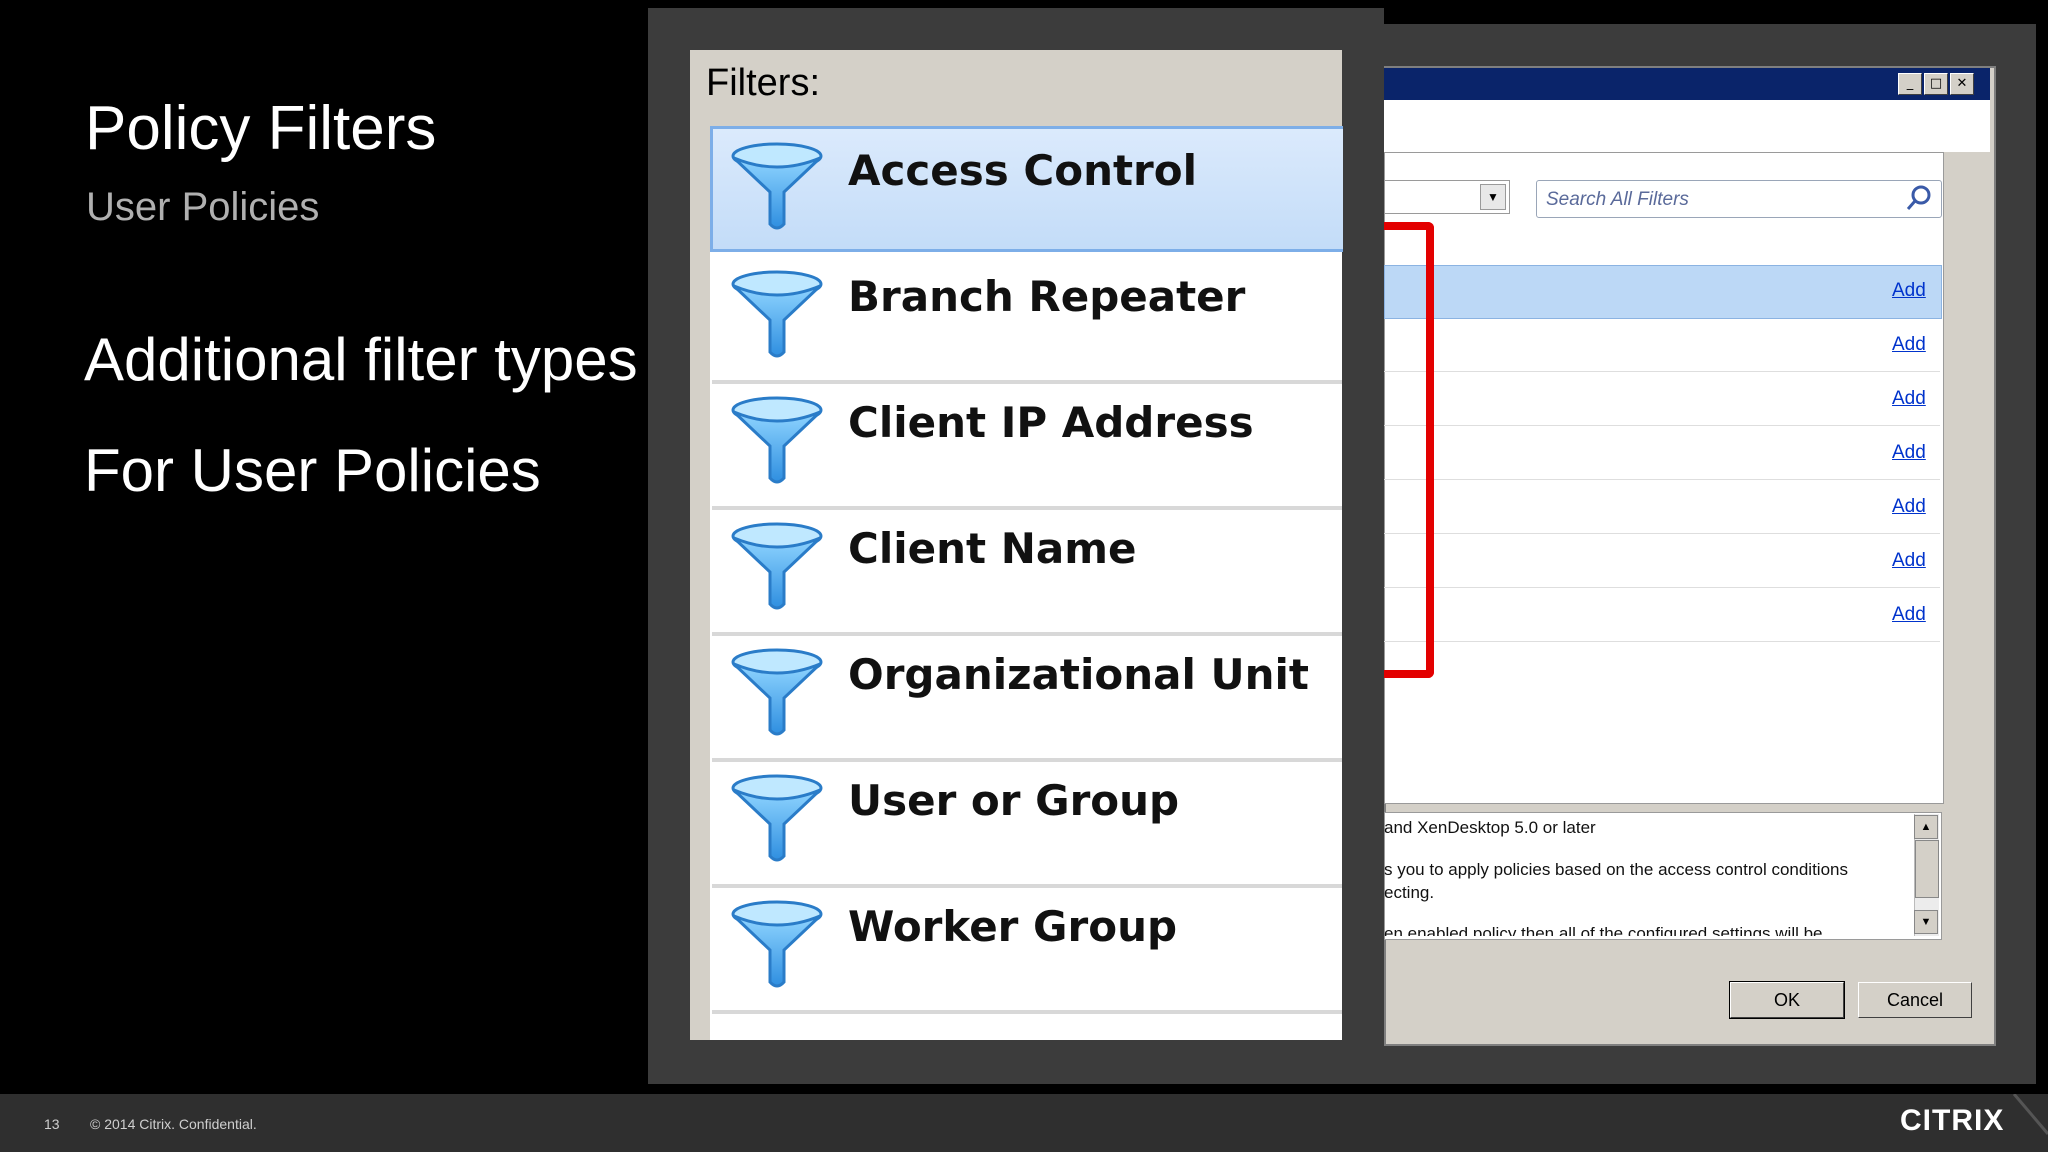 This screenshot has height=1152, width=2048. Describe the element at coordinates (52, 1124) in the screenshot. I see `page-number: 13` at that location.